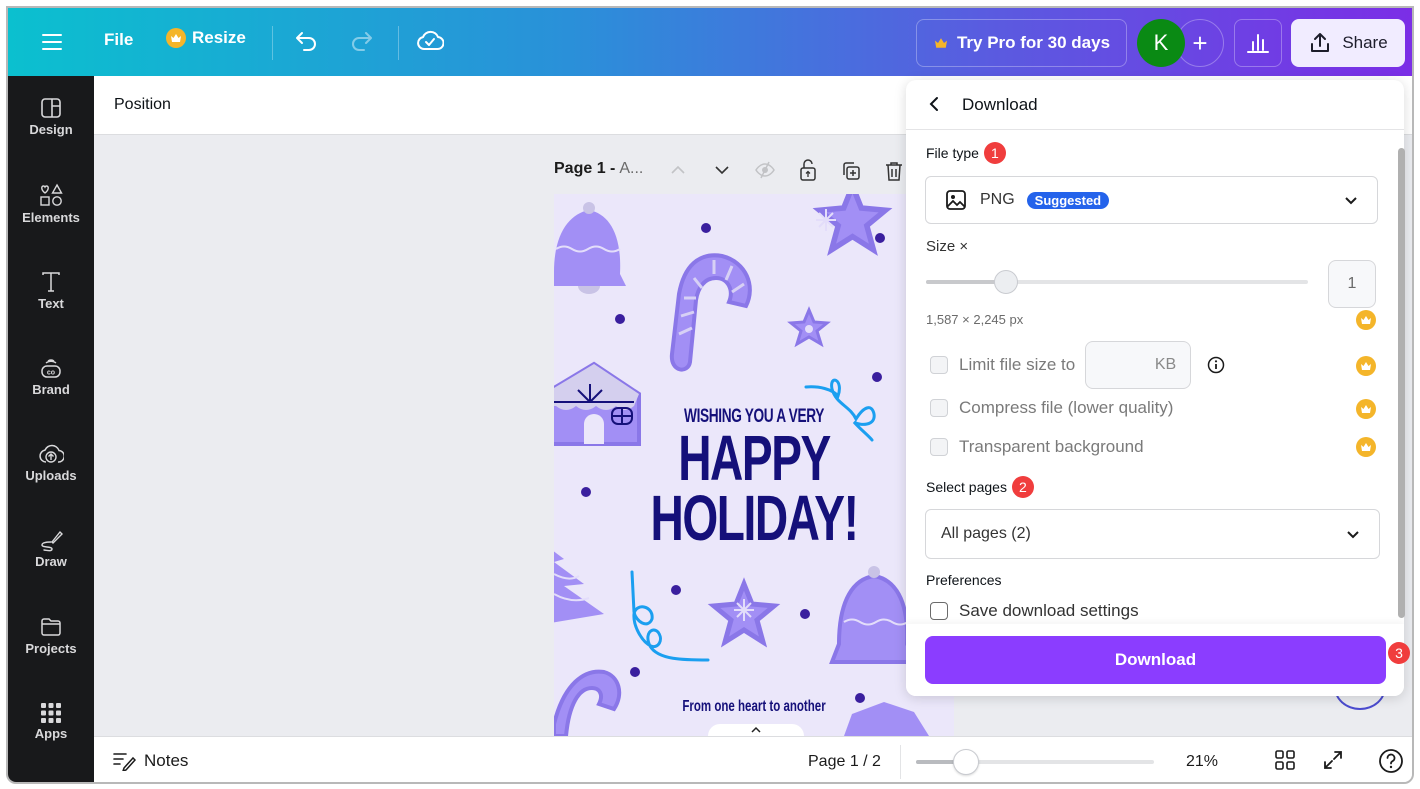 The image size is (1420, 789). I want to click on sidebar-item-brand: co Brand, so click(51, 376).